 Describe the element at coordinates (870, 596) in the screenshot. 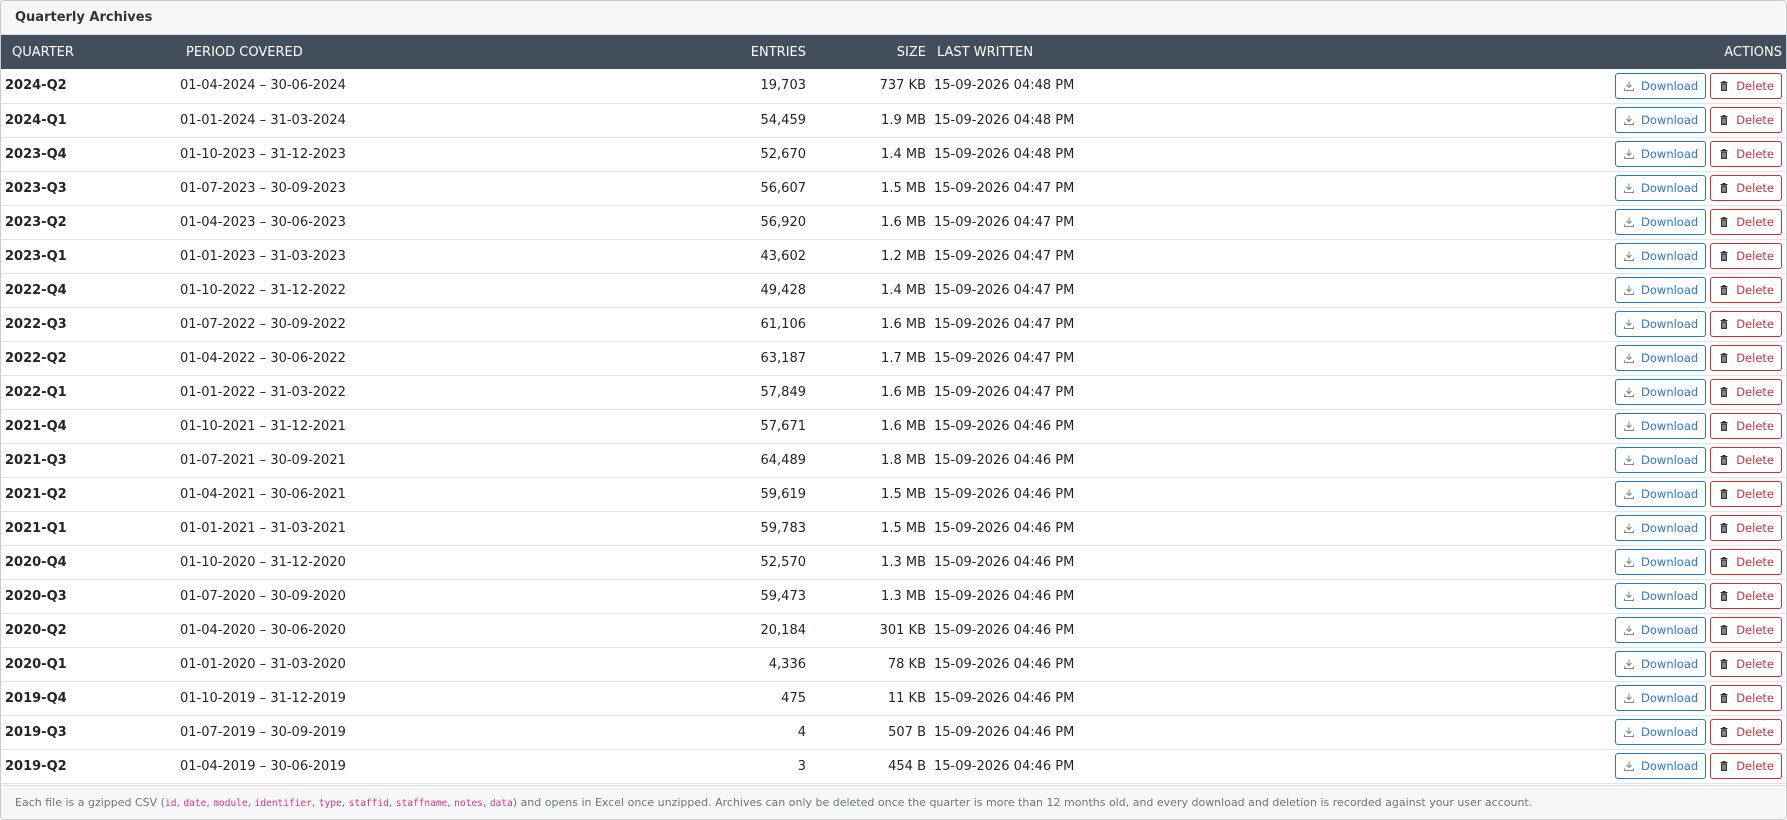

I see `cell-size: 1.3 MB` at that location.